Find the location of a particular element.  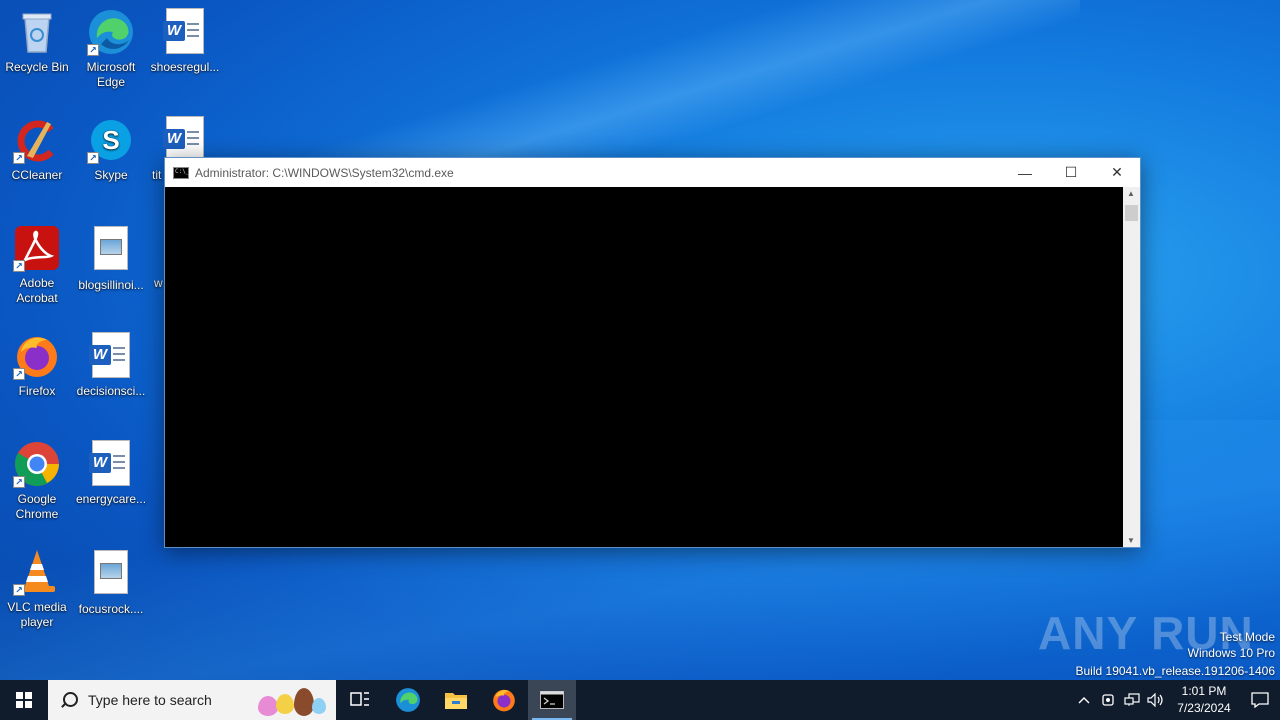

task-view-icon is located at coordinates (359, 699).